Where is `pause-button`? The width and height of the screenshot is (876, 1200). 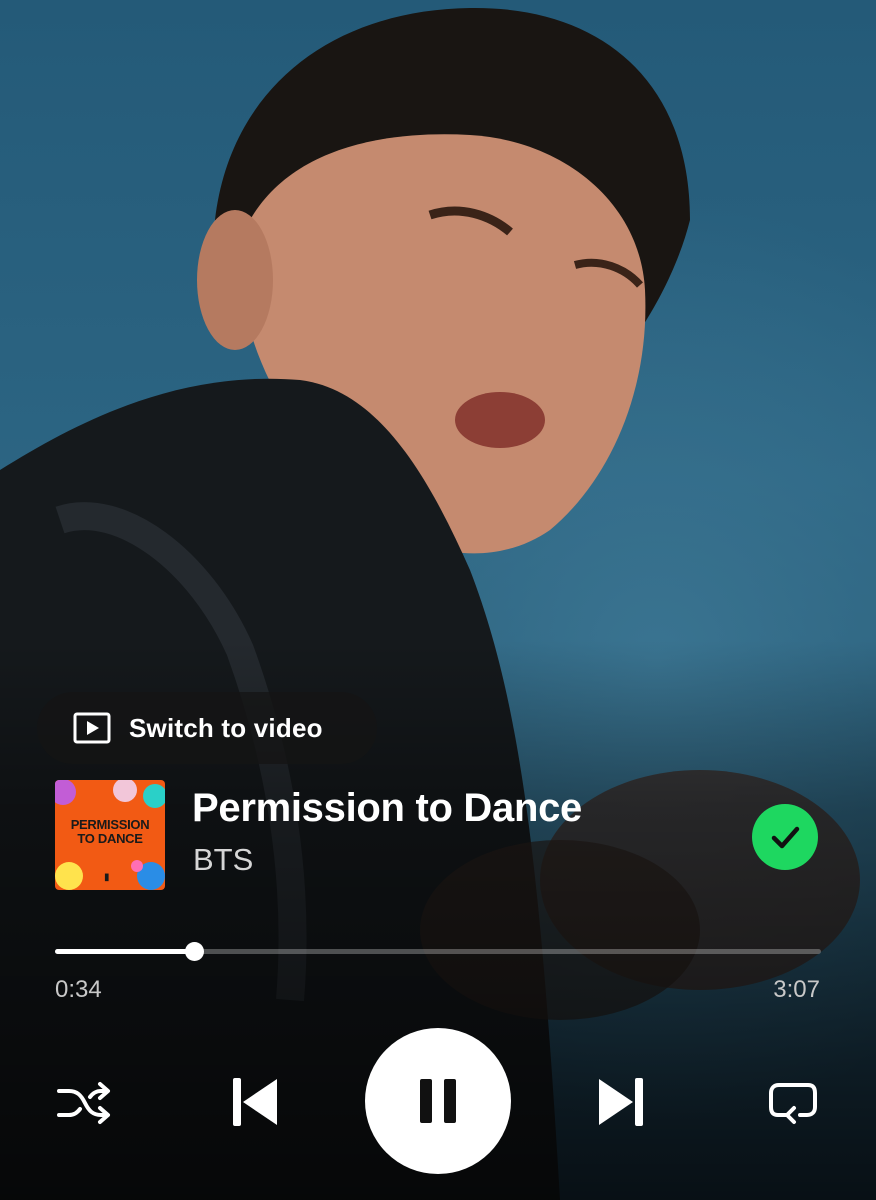
pause-button is located at coordinates (438, 1101).